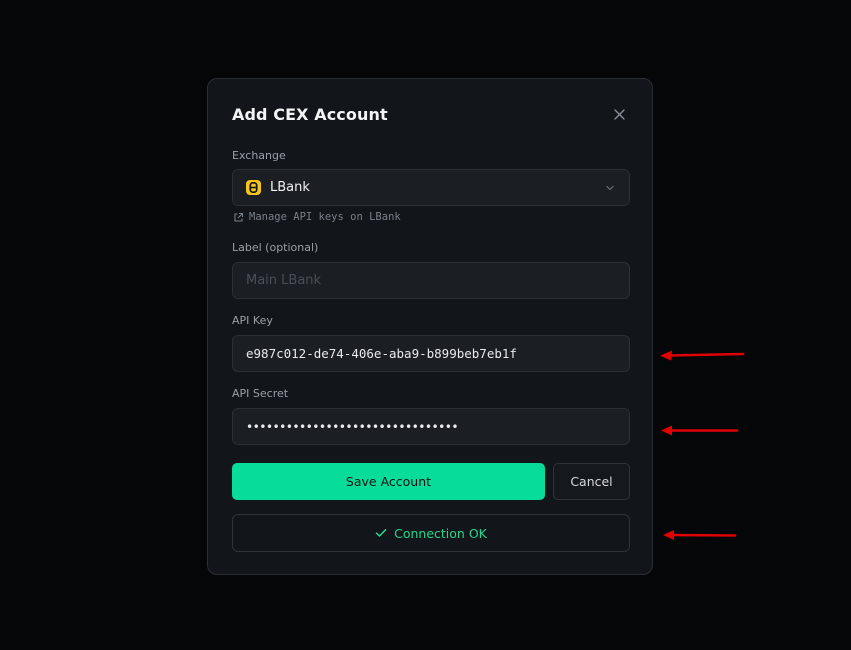 The height and width of the screenshot is (650, 851). What do you see at coordinates (259, 155) in the screenshot?
I see `exchange-label: Exchange` at bounding box center [259, 155].